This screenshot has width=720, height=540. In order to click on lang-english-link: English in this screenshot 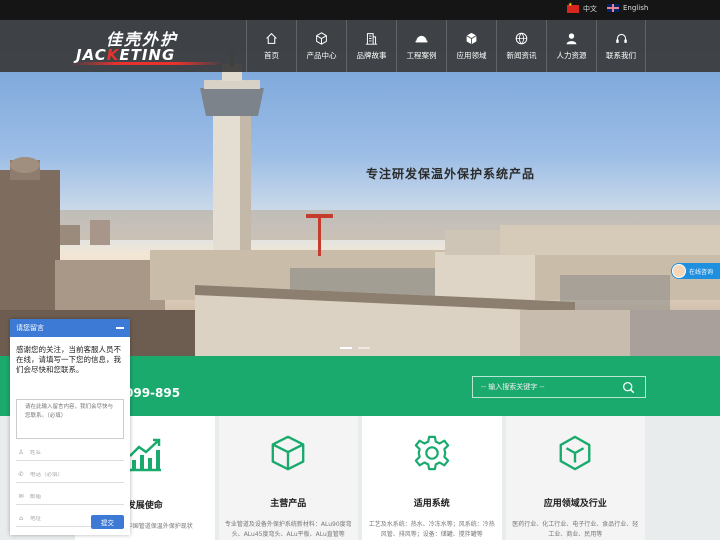, I will do `click(627, 8)`.